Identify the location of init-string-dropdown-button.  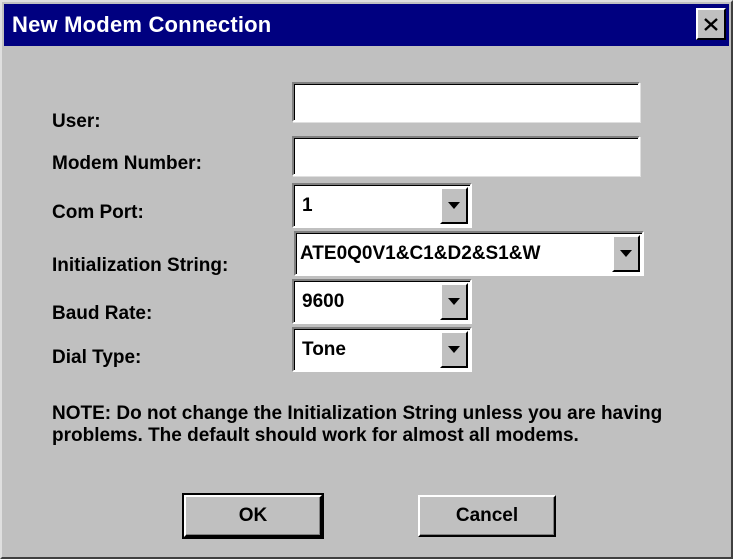
(626, 253).